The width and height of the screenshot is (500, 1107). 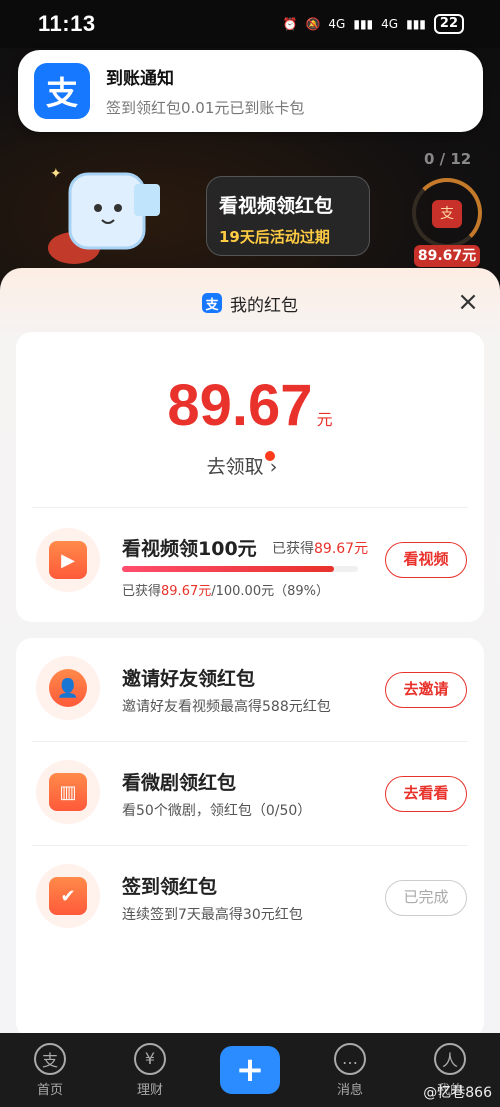 What do you see at coordinates (212, 915) in the screenshot?
I see `task-desc: 连续签到7天最高得30元红包` at bounding box center [212, 915].